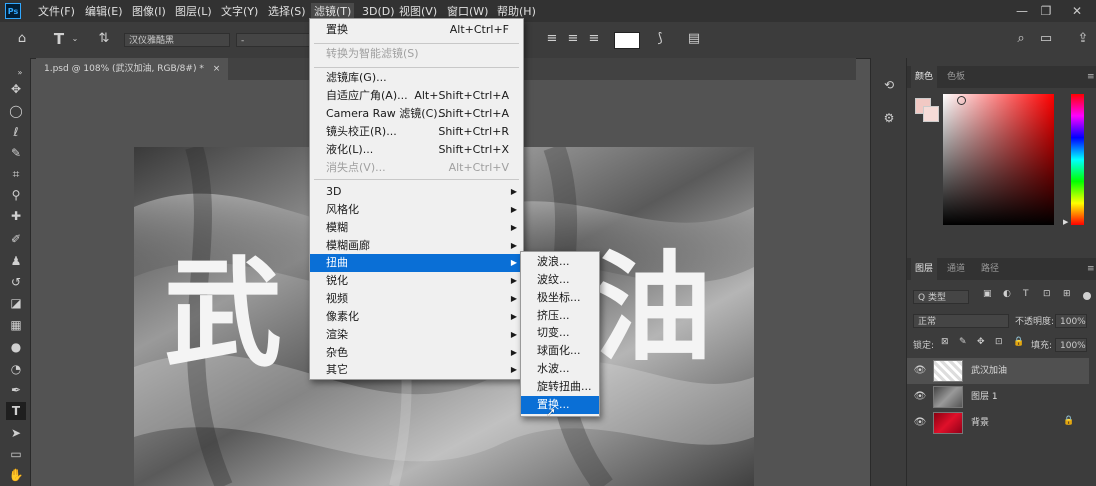  I want to click on eyedropper-icon: ⚲, so click(16, 195).